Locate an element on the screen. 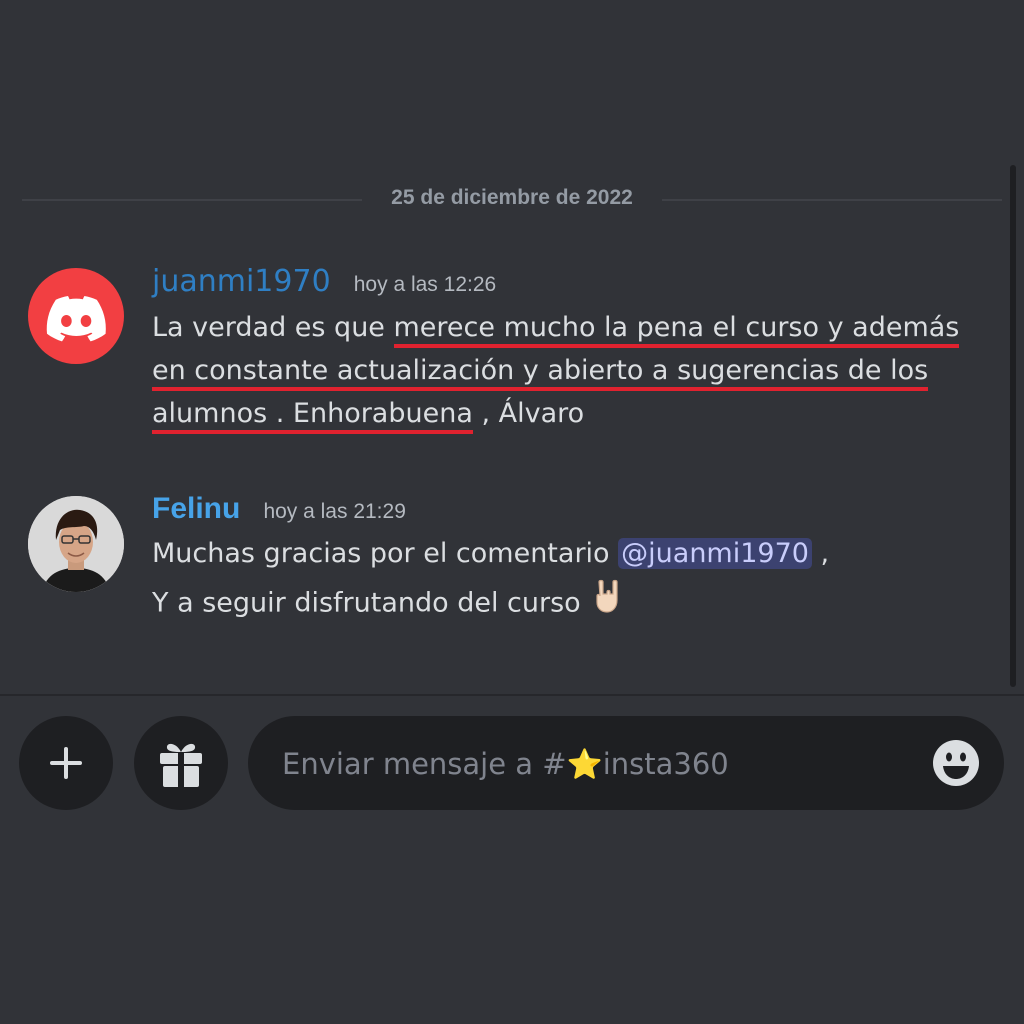 Image resolution: width=1024 pixels, height=1024 pixels. timestamp: hoy a las 21:29 is located at coordinates (334, 511).